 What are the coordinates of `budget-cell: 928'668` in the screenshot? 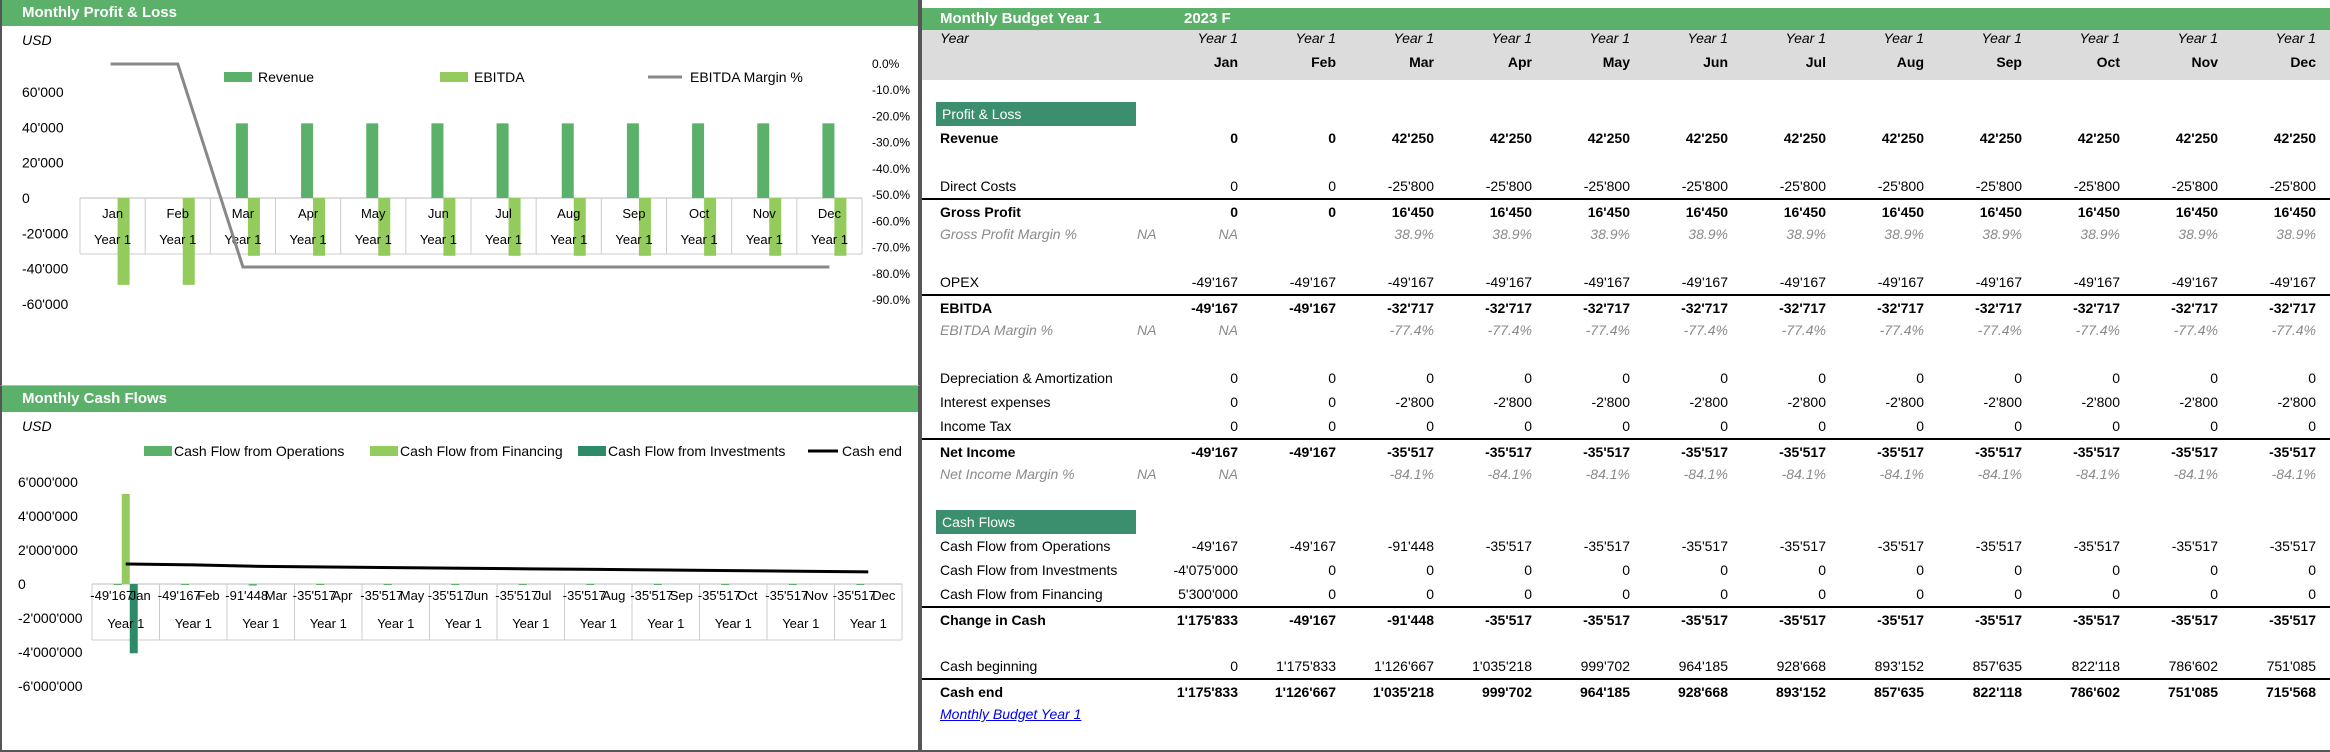 It's located at (1702, 692).